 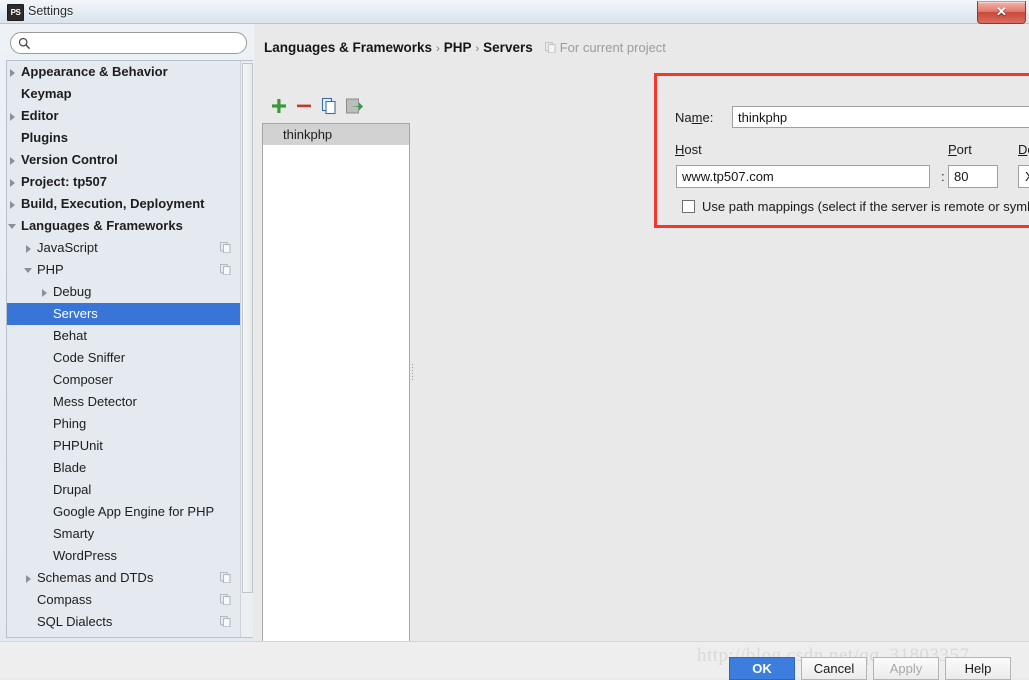 I want to click on minus-icon, so click(x=304, y=106).